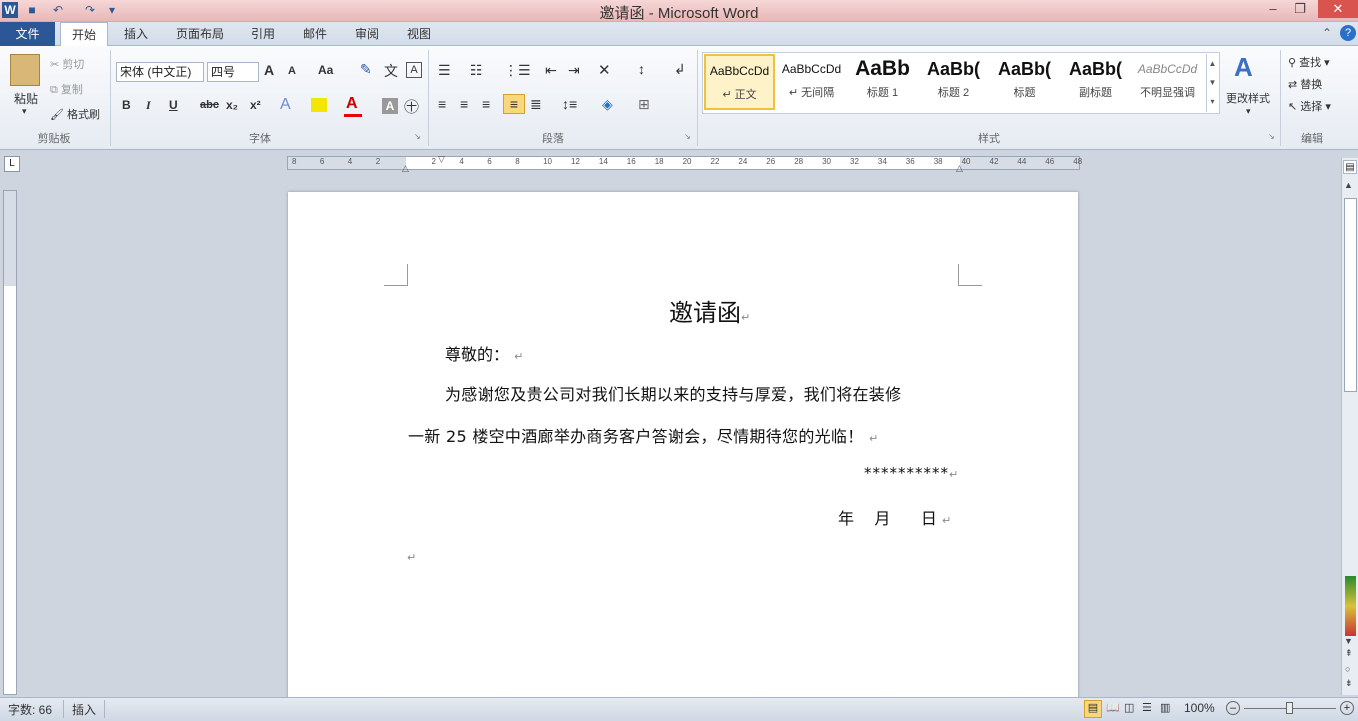 The width and height of the screenshot is (1358, 721). I want to click on style-subtle-emphasis: AaBbCcDd 不明显强调, so click(1167, 82).